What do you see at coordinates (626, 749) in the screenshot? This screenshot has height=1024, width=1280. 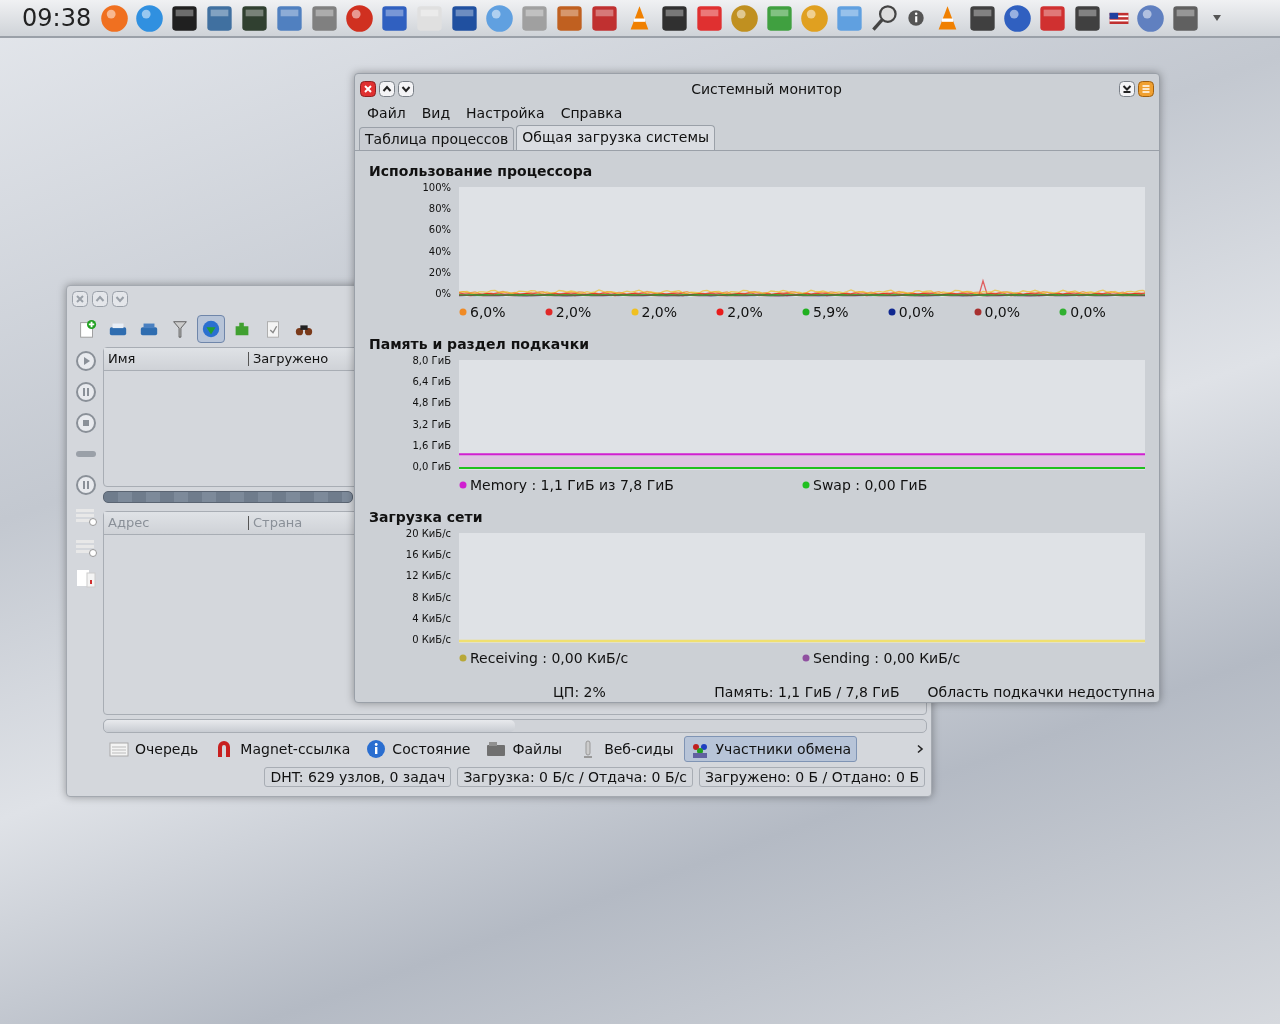 I see `tab: Веб-сиды` at bounding box center [626, 749].